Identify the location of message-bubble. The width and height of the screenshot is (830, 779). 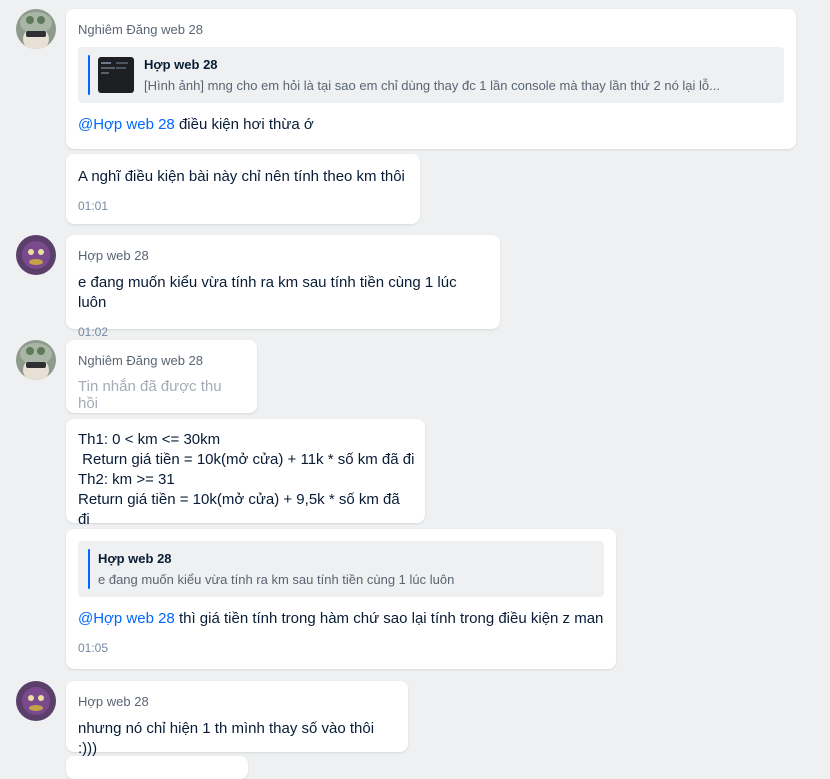
(157, 767).